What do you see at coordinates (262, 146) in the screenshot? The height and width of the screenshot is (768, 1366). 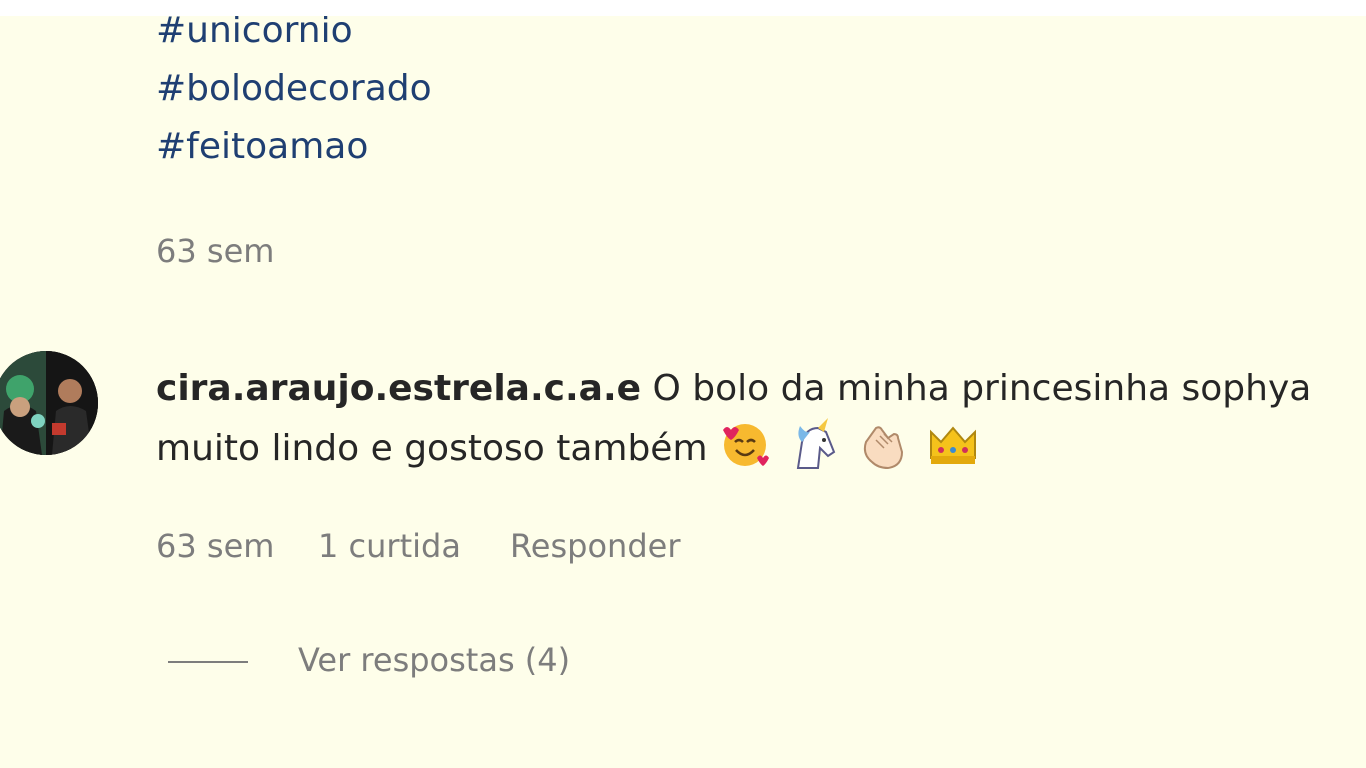 I see `hashtag-feitoamao: #feitoamao` at bounding box center [262, 146].